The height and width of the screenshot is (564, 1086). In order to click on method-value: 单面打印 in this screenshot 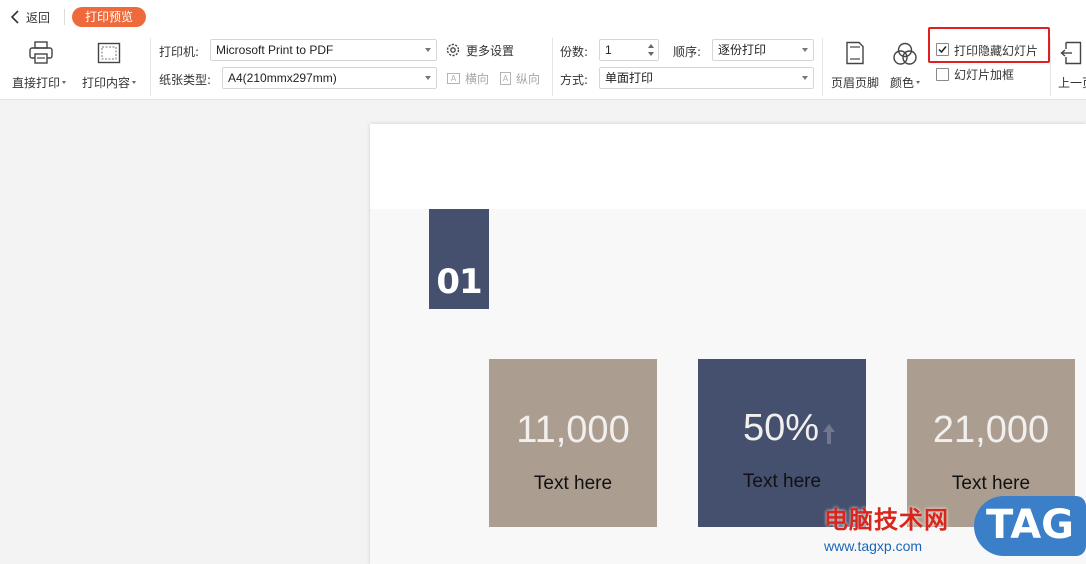, I will do `click(629, 78)`.